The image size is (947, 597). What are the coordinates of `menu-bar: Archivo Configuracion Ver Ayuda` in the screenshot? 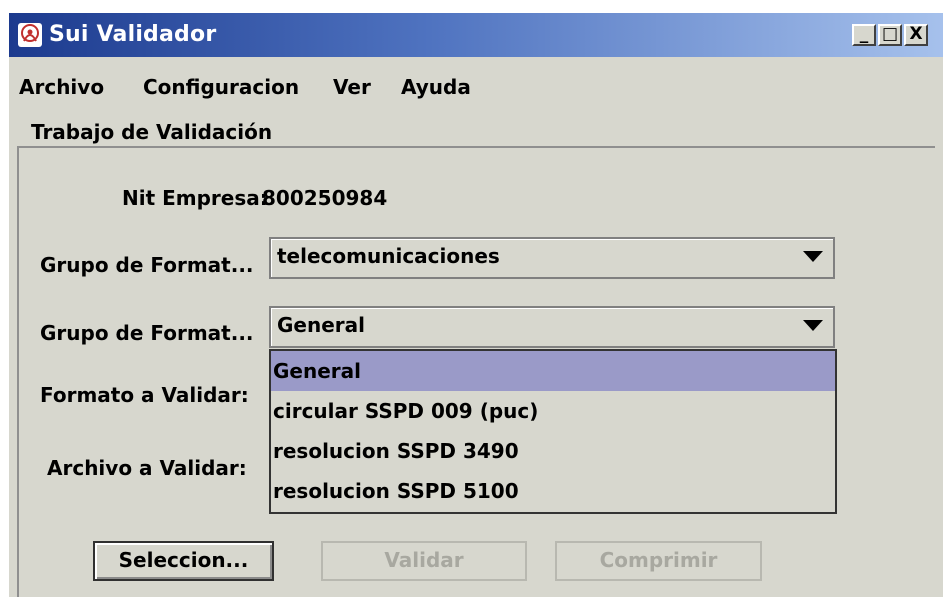 It's located at (476, 86).